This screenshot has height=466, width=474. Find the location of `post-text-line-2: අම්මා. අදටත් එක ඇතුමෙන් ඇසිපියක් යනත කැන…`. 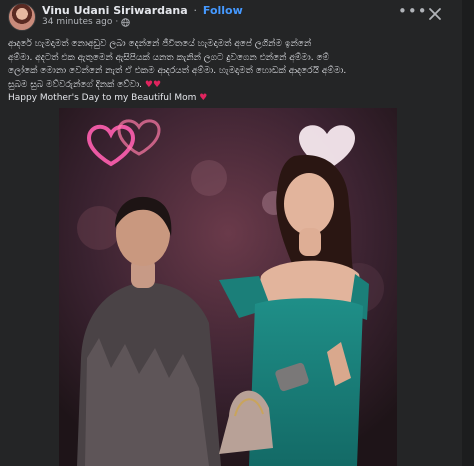

post-text-line-2: අම්මා. අදටත් එක ඇතුමෙන් ඇසිපියක් යනත කැන… is located at coordinates (169, 57).